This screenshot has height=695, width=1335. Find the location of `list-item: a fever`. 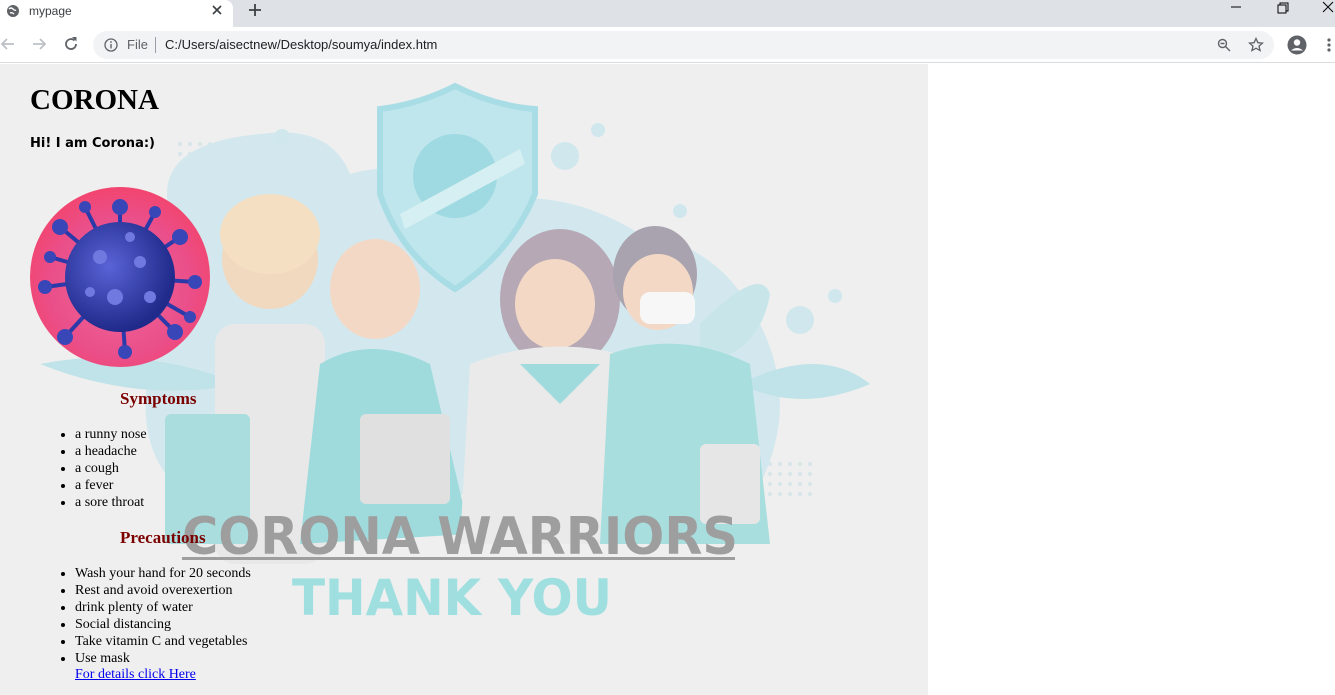

list-item: a fever is located at coordinates (111, 485).